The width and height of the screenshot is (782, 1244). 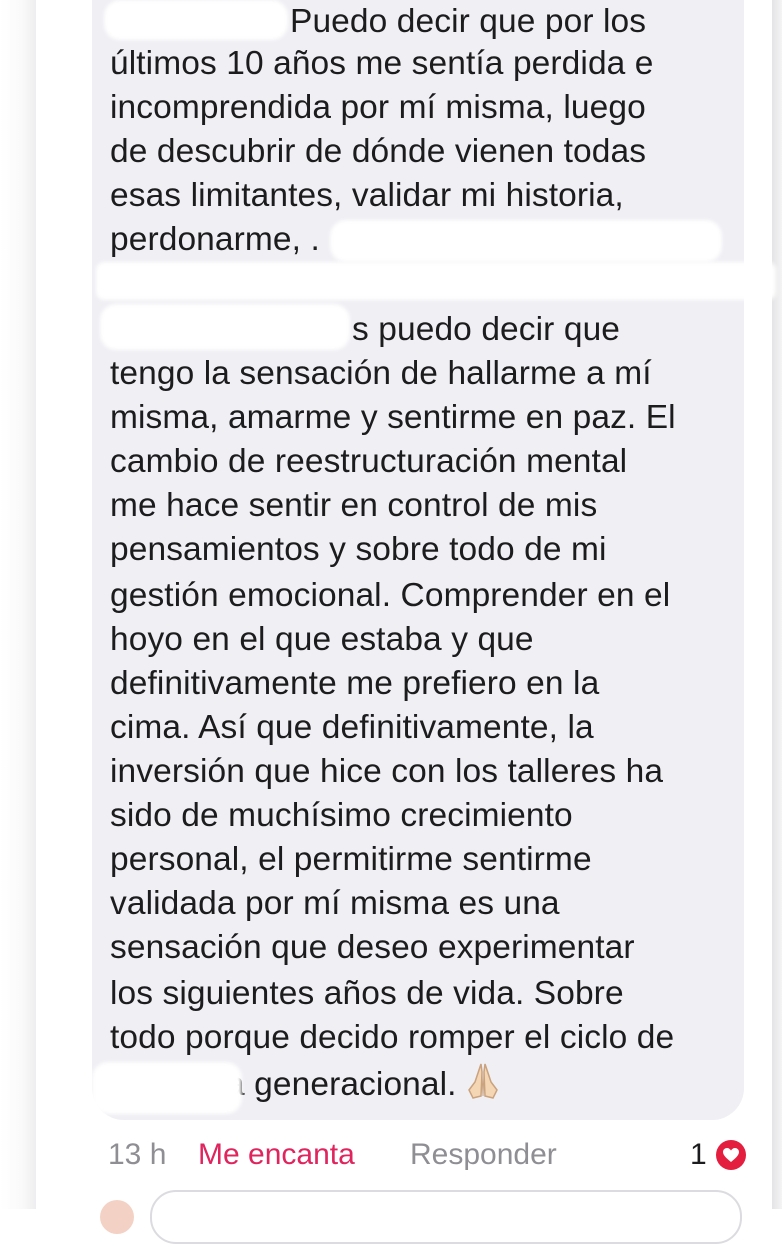 What do you see at coordinates (483, 1155) in the screenshot?
I see `reply-button: Responder` at bounding box center [483, 1155].